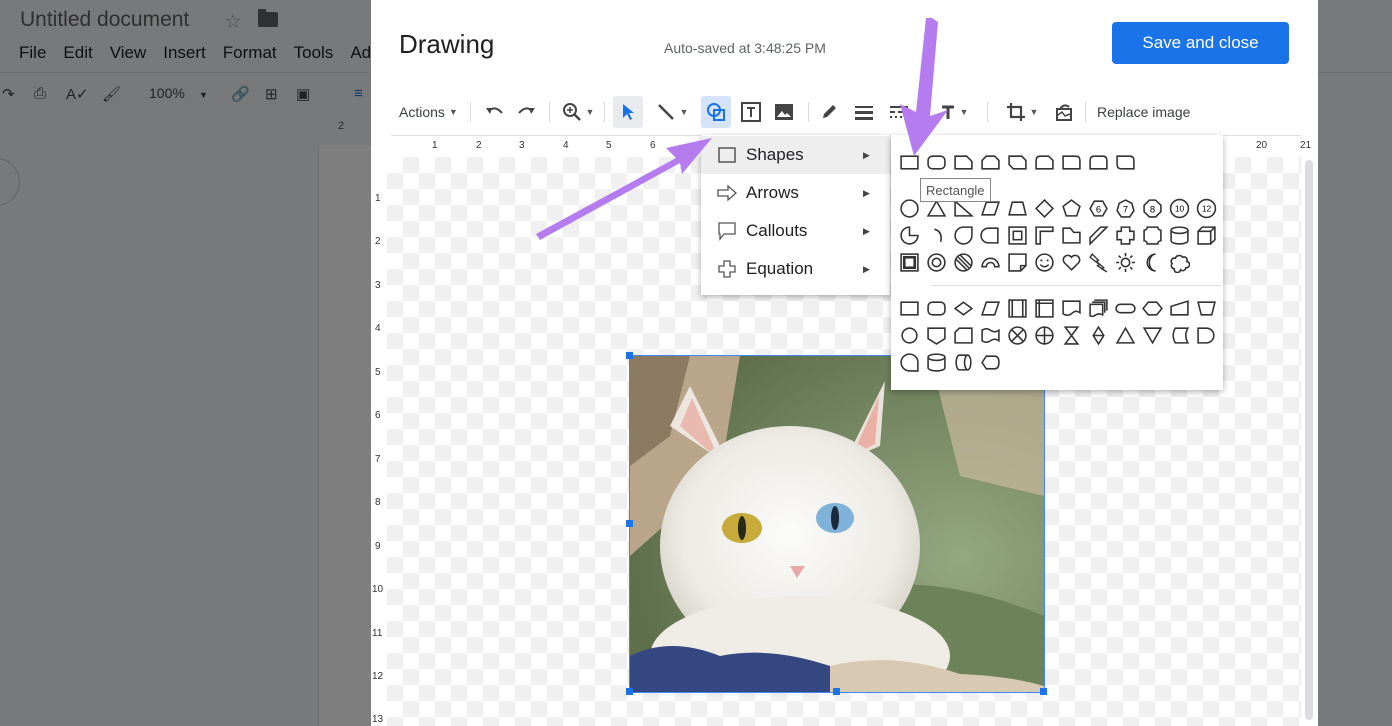 The width and height of the screenshot is (1392, 726). What do you see at coordinates (742, 129) in the screenshot?
I see `annotation-arrows` at bounding box center [742, 129].